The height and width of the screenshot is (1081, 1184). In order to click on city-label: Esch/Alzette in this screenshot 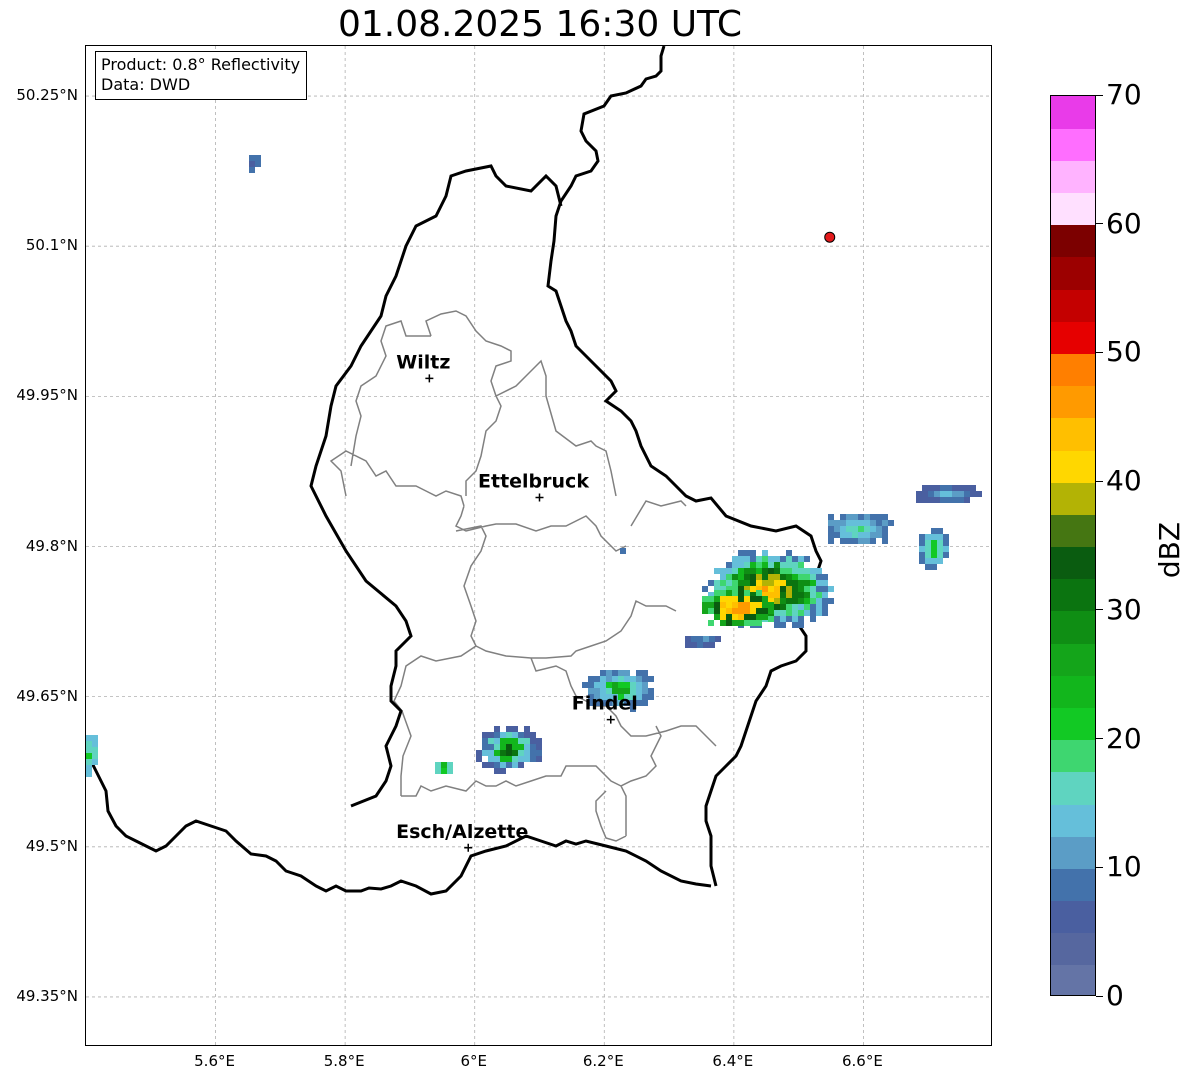, I will do `click(462, 832)`.